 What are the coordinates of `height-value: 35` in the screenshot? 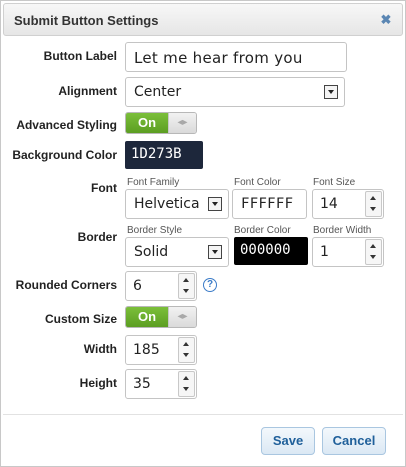 It's located at (142, 384).